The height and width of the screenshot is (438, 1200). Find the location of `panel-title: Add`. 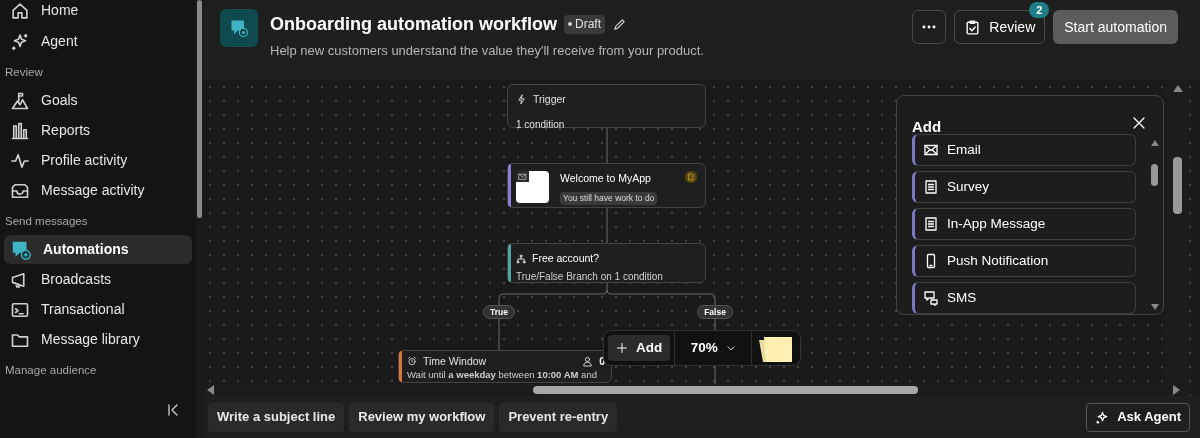

panel-title: Add is located at coordinates (927, 127).